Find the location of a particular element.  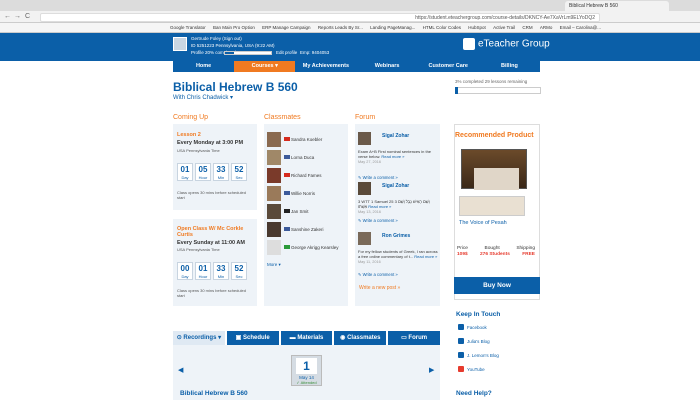

next-arrow-icon: ▶ is located at coordinates (431, 370).